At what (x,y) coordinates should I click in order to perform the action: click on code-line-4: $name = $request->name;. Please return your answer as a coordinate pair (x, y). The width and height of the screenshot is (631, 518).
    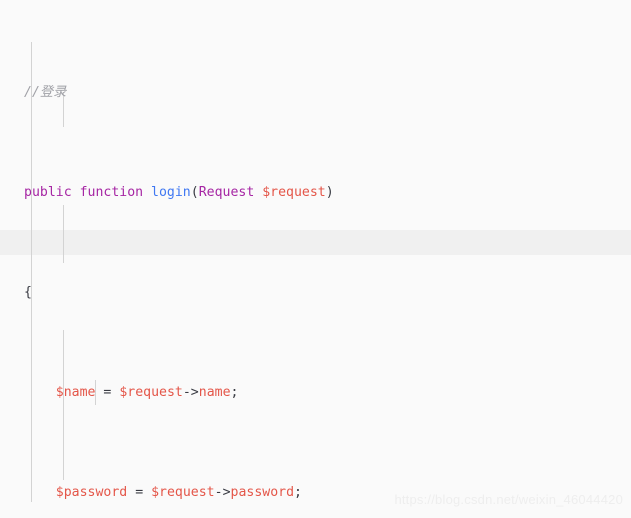
    Looking at the image, I should click on (315, 392).